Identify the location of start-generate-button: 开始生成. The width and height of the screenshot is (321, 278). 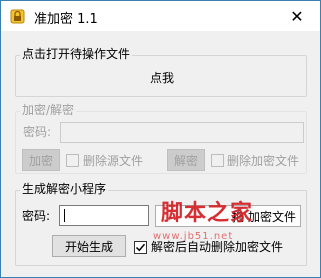
(89, 246).